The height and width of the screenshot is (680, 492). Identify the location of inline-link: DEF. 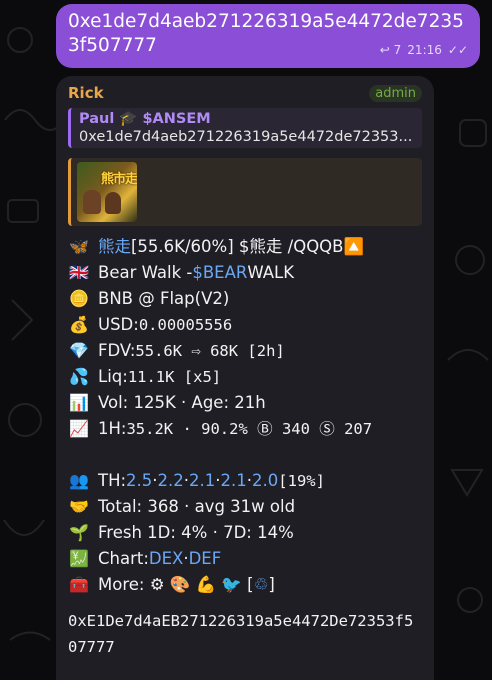
(205, 559).